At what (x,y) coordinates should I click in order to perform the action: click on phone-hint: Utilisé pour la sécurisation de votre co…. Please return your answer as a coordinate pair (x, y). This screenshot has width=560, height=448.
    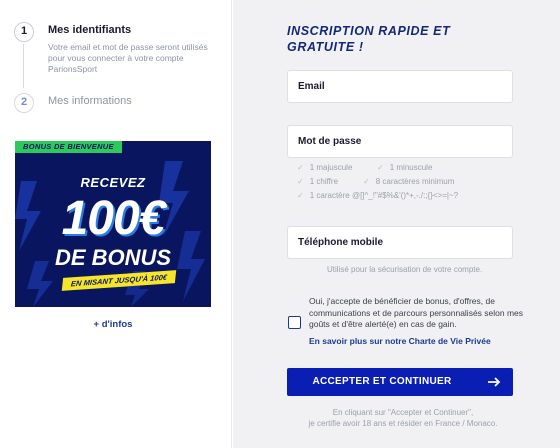
    Looking at the image, I should click on (405, 269).